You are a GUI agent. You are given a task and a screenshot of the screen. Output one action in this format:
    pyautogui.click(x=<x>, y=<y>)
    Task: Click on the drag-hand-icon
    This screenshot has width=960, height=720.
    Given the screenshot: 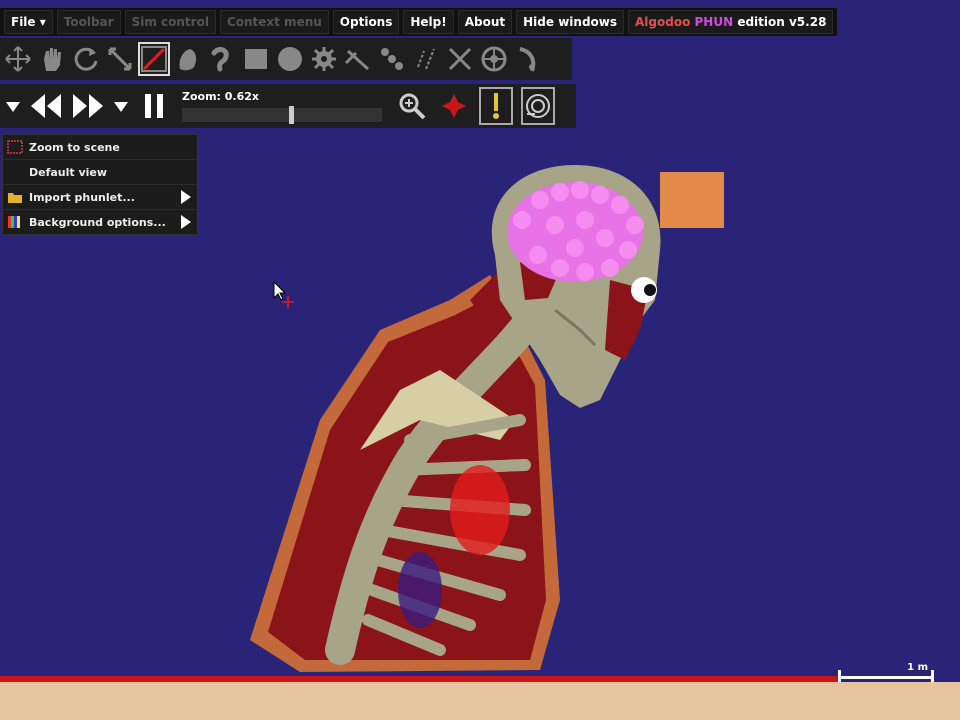 What is the action you would take?
    pyautogui.click(x=52, y=59)
    